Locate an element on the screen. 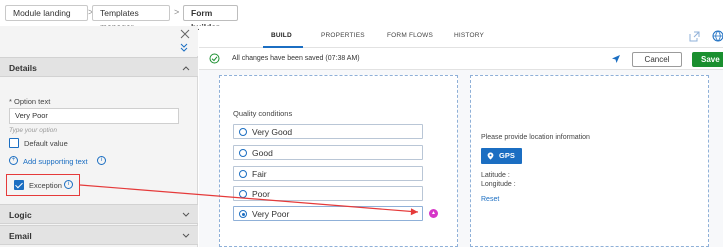 This screenshot has height=247, width=723. annotation-arrow-overlay is located at coordinates (249, 200).